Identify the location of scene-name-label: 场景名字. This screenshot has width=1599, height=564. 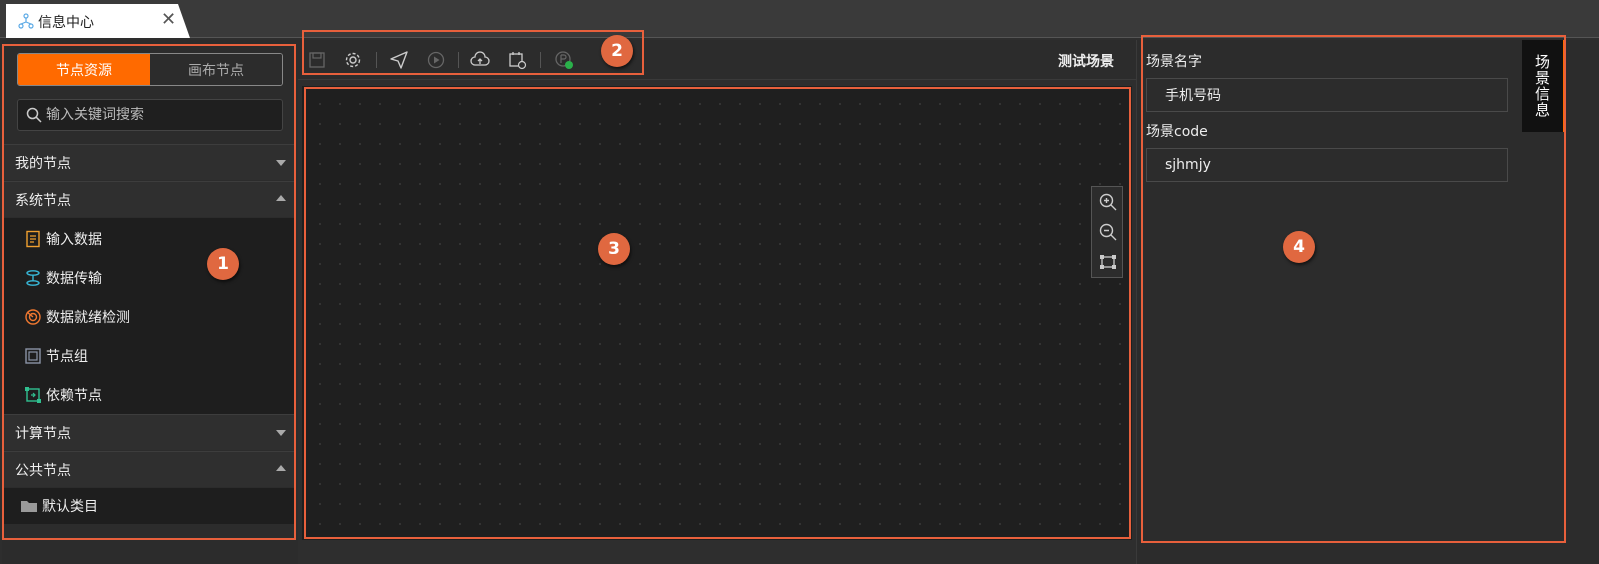
(1174, 62).